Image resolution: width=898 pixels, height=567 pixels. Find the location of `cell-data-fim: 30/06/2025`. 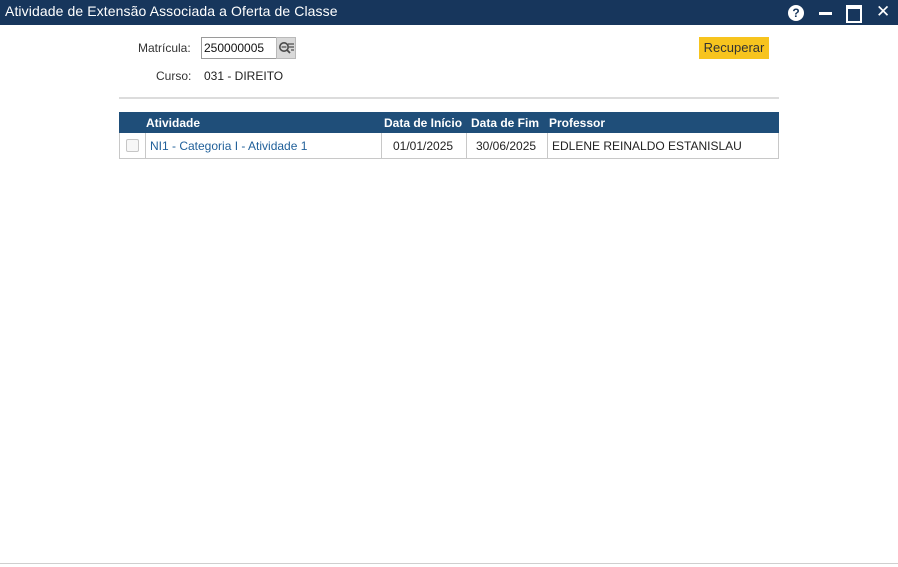

cell-data-fim: 30/06/2025 is located at coordinates (507, 145).